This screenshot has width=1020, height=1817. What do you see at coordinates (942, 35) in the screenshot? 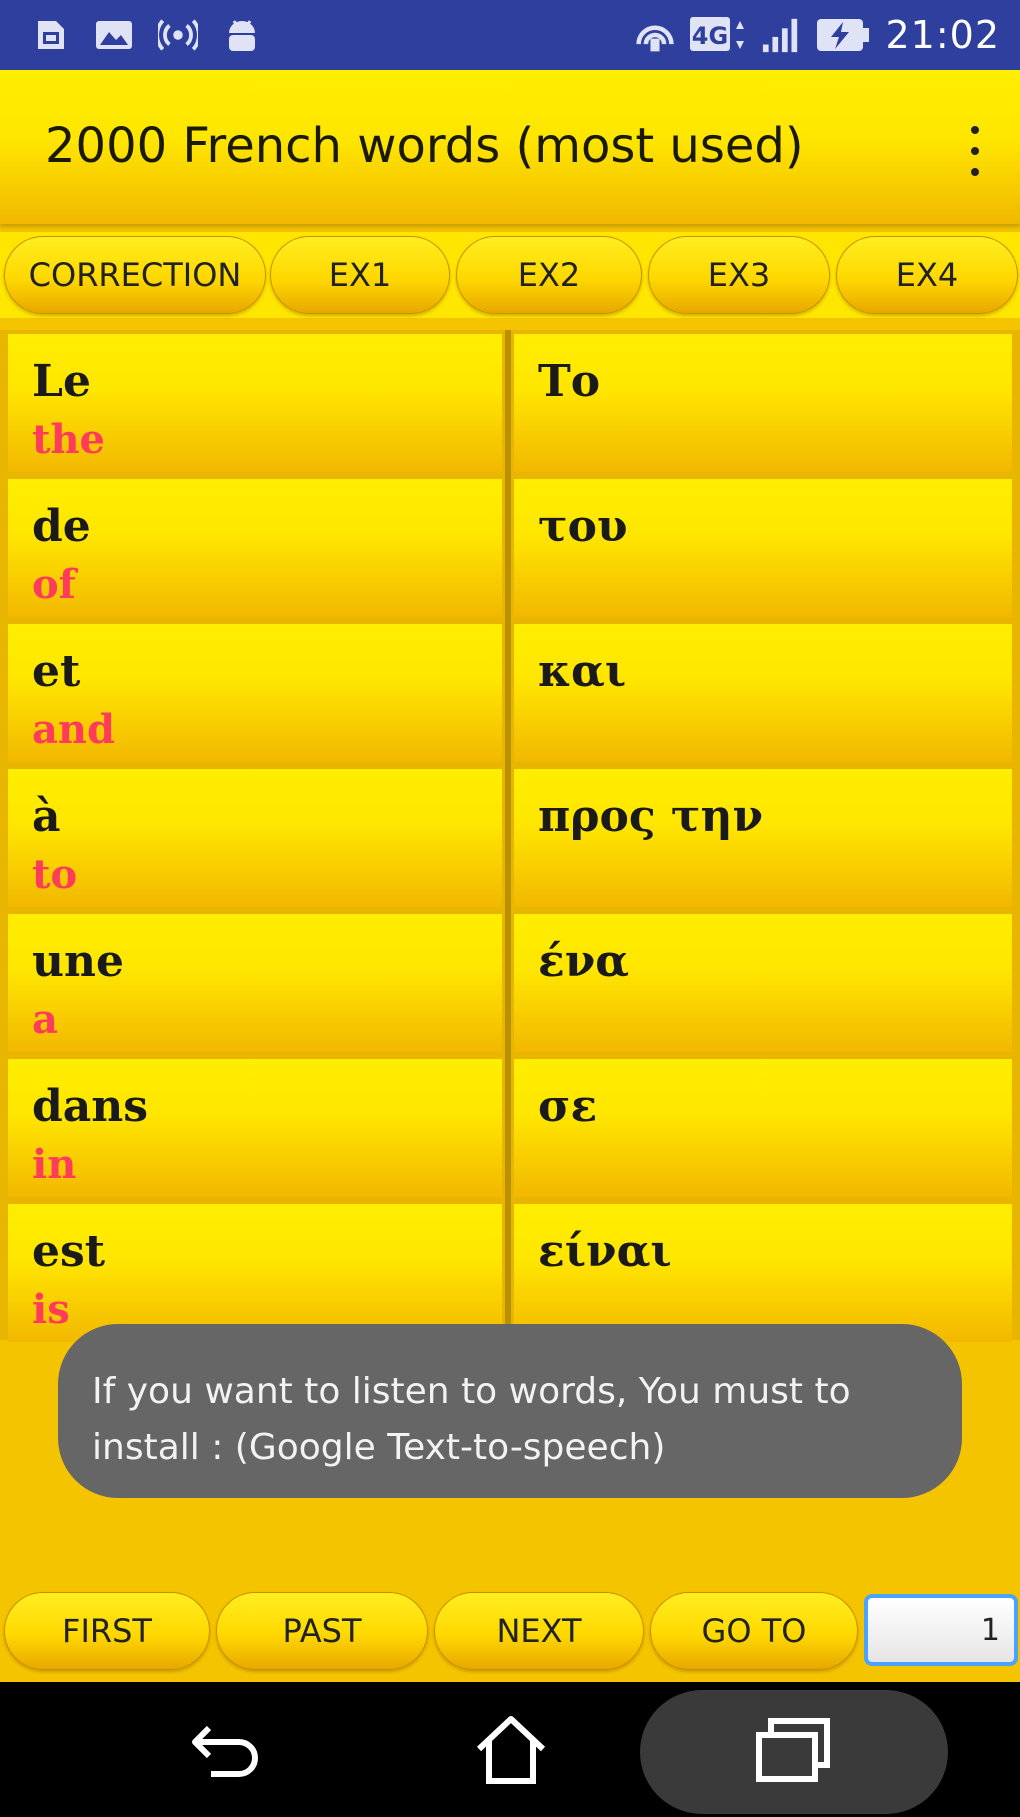
I see `clock: 21:02` at bounding box center [942, 35].